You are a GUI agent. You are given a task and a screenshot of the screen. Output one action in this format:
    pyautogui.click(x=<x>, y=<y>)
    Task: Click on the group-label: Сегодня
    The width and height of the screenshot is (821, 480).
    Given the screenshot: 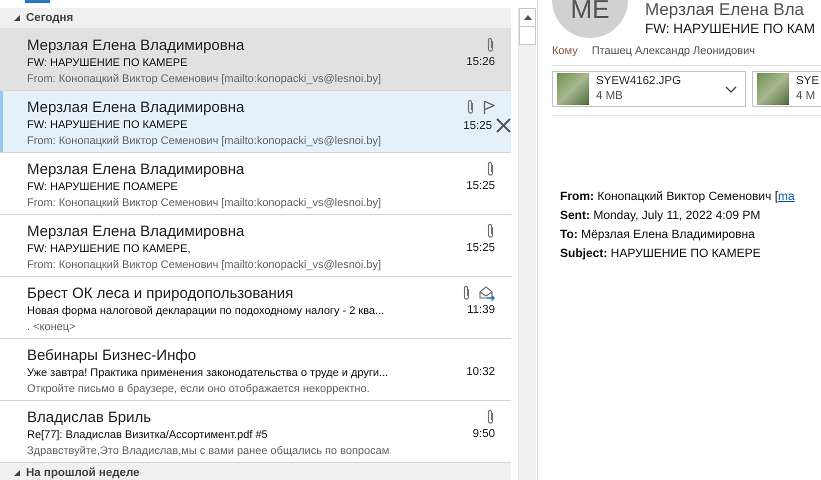 What is the action you would take?
    pyautogui.click(x=50, y=18)
    